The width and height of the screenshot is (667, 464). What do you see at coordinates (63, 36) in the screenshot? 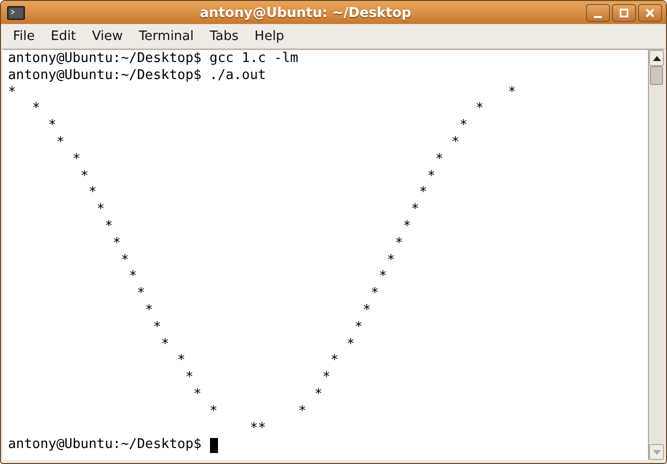
I see `menu-item: Edit` at bounding box center [63, 36].